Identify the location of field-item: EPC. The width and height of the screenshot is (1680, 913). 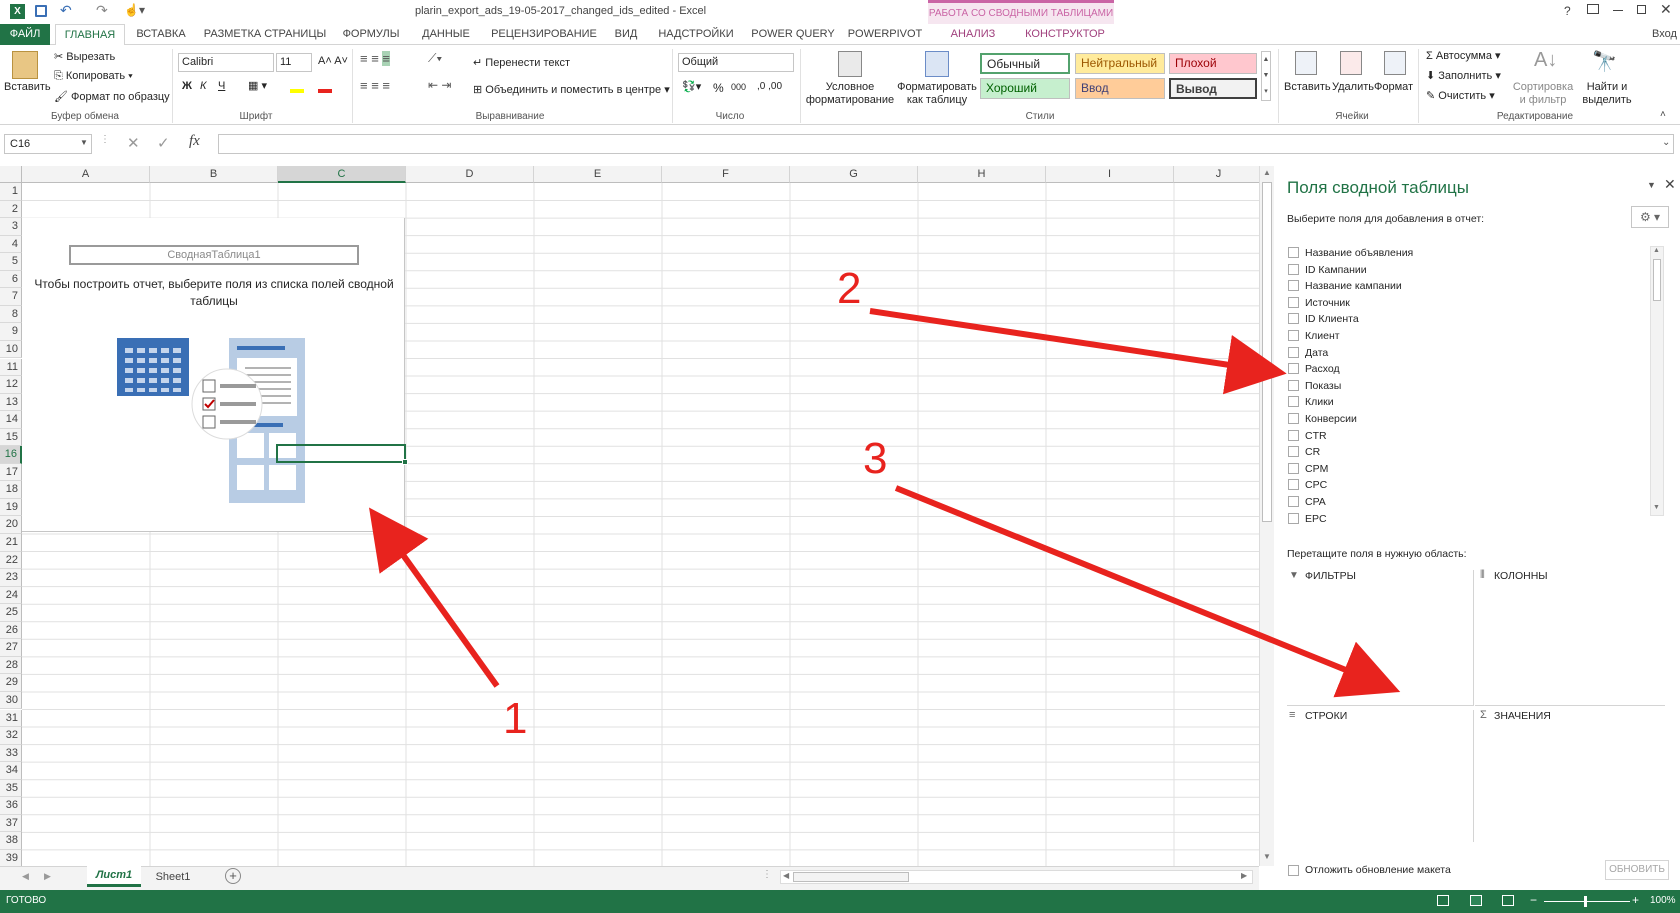
(1307, 518).